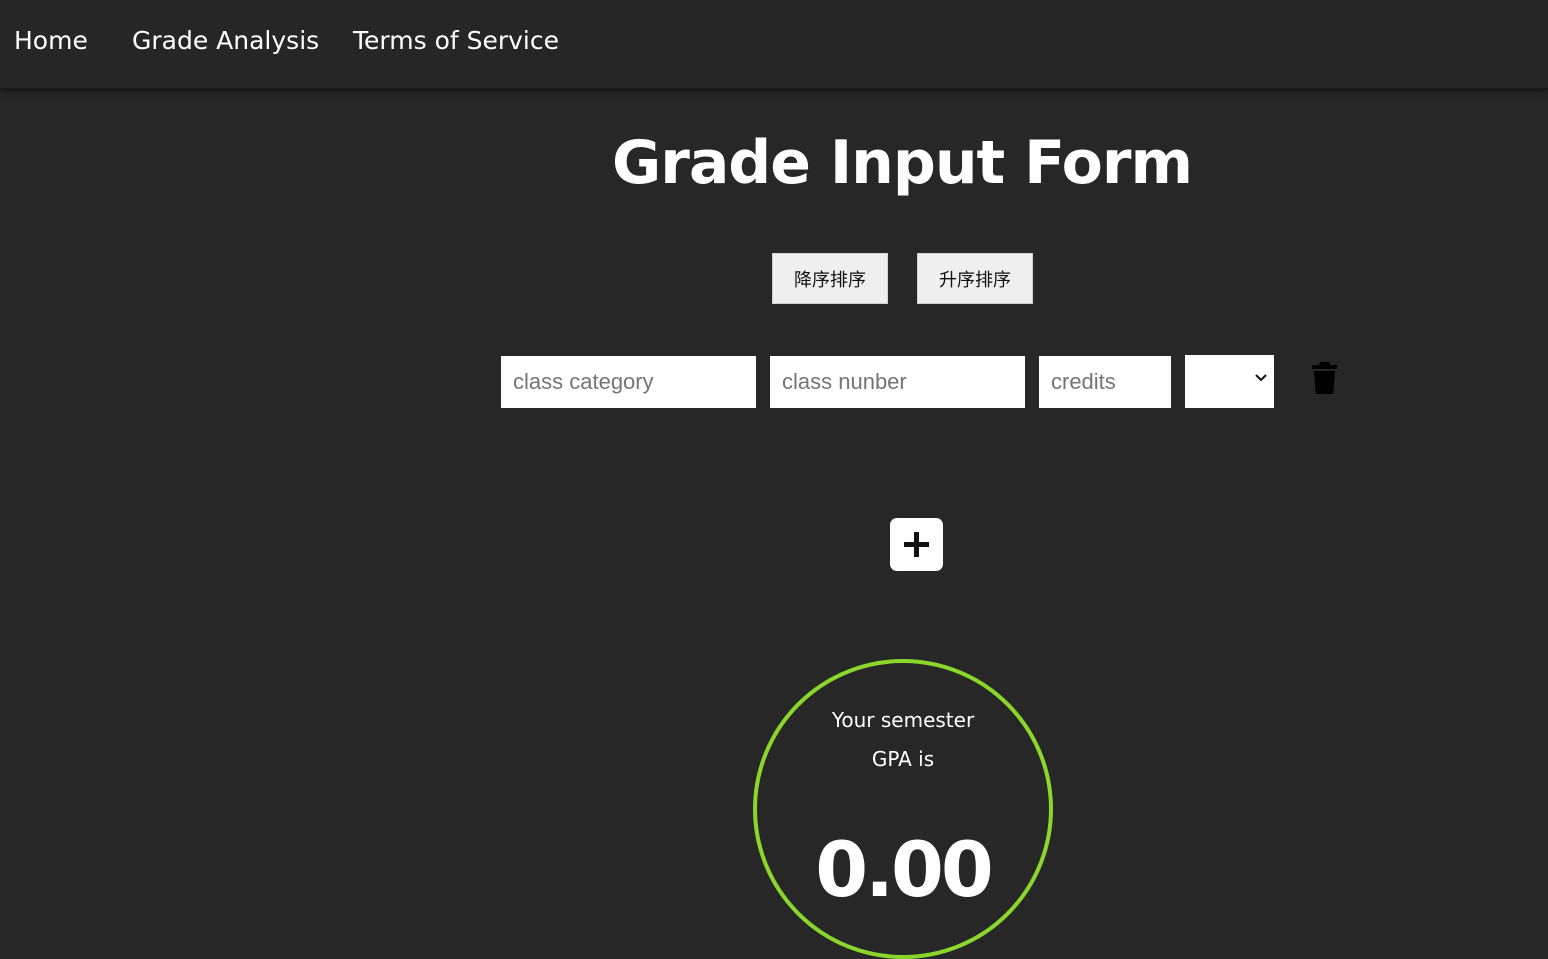 The image size is (1548, 959). Describe the element at coordinates (51, 40) in the screenshot. I see `nav-home-link: Home` at that location.